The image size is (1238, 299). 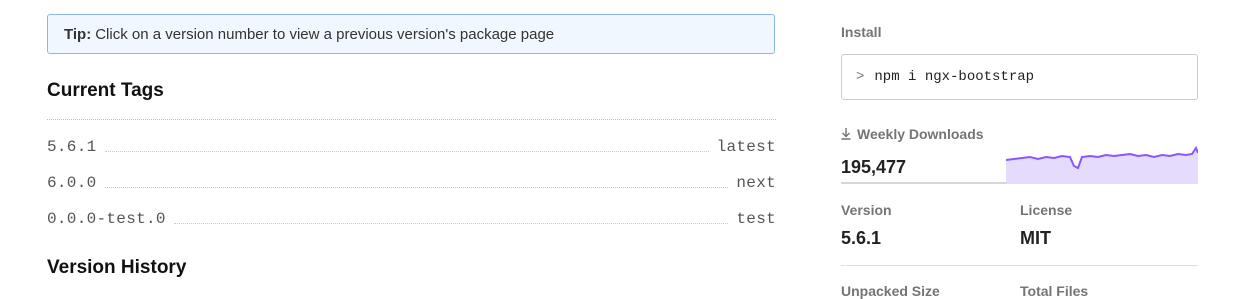 What do you see at coordinates (72, 183) in the screenshot?
I see `tag-version-link: 6.0.0` at bounding box center [72, 183].